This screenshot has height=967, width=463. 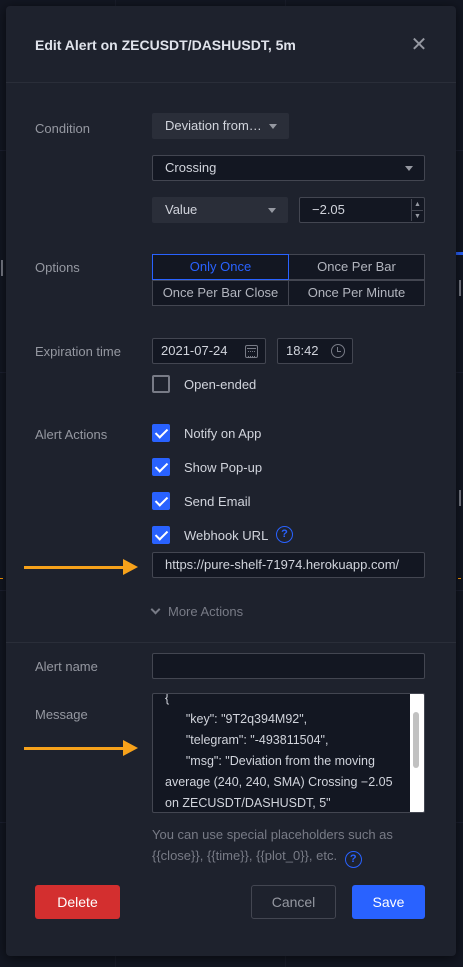 What do you see at coordinates (194, 350) in the screenshot?
I see `expiration-date-value: 2021-07-24` at bounding box center [194, 350].